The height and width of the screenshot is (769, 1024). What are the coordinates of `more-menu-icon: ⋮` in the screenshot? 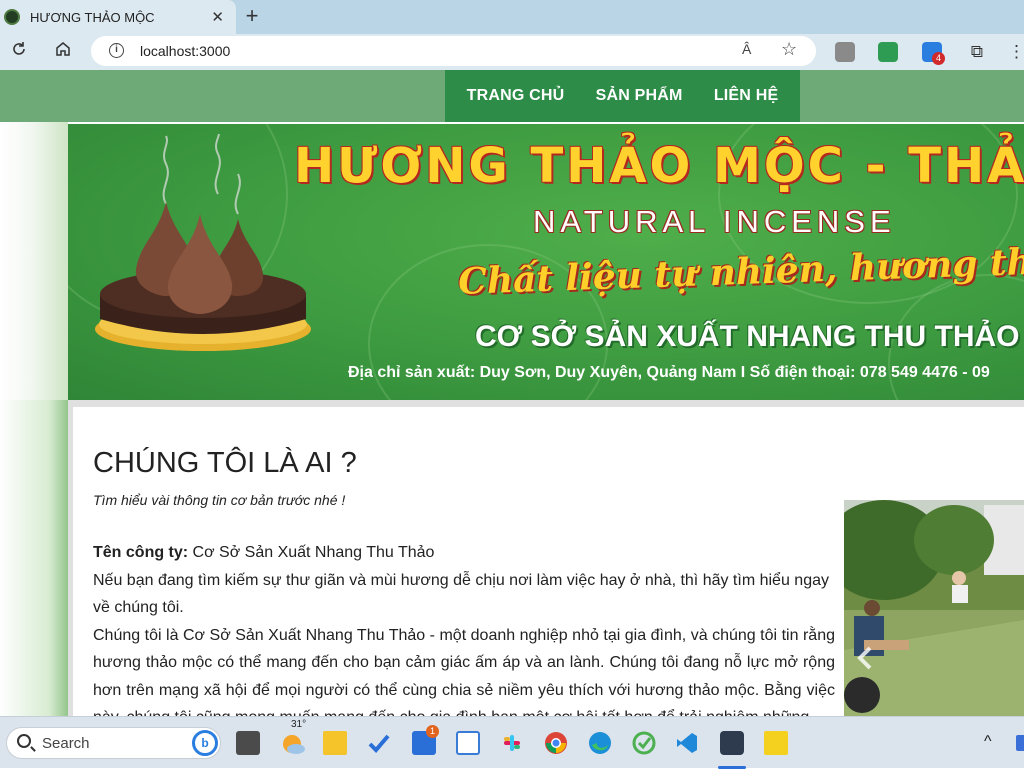 It's located at (1016, 52).